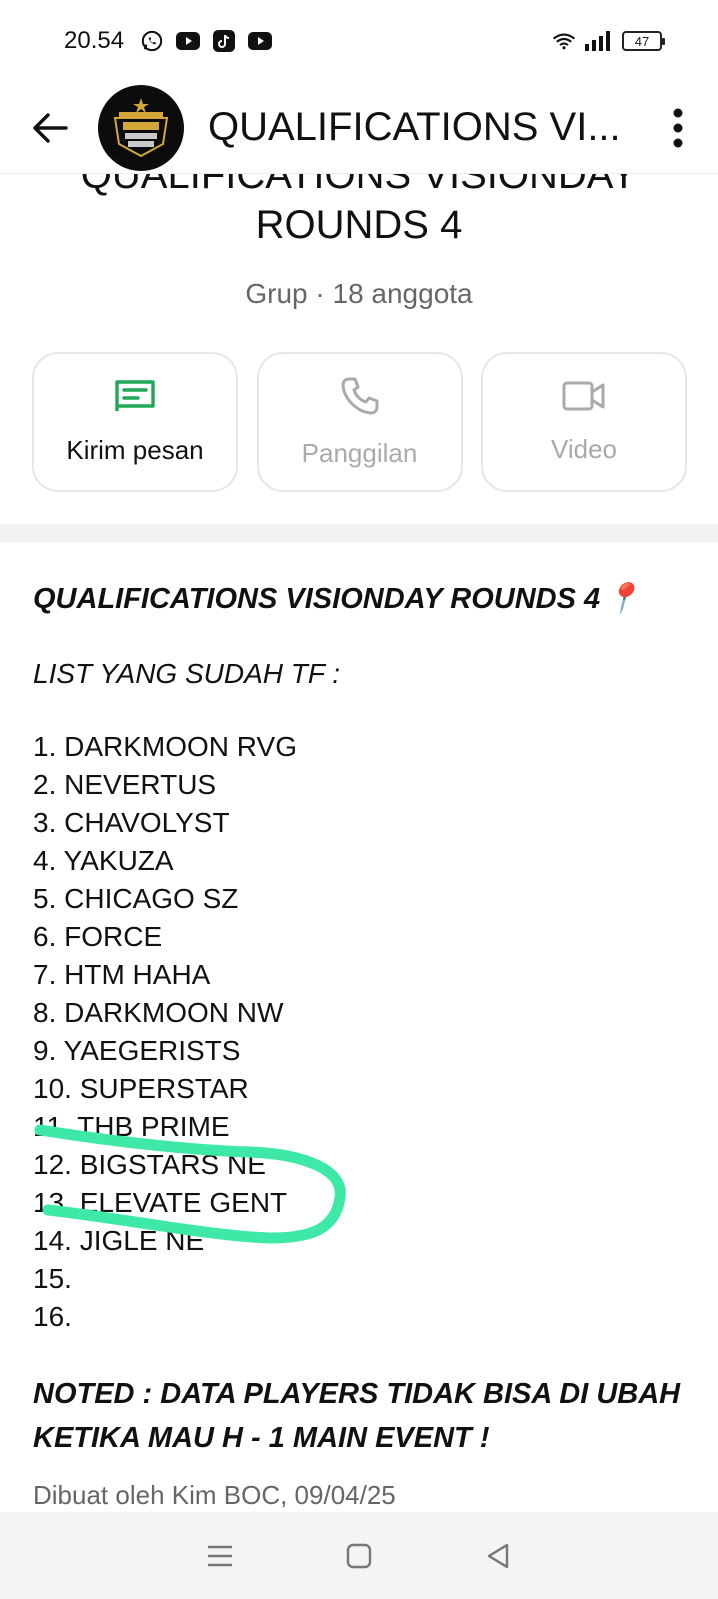 The image size is (718, 1599). What do you see at coordinates (359, 395) in the screenshot?
I see `phone-icon` at bounding box center [359, 395].